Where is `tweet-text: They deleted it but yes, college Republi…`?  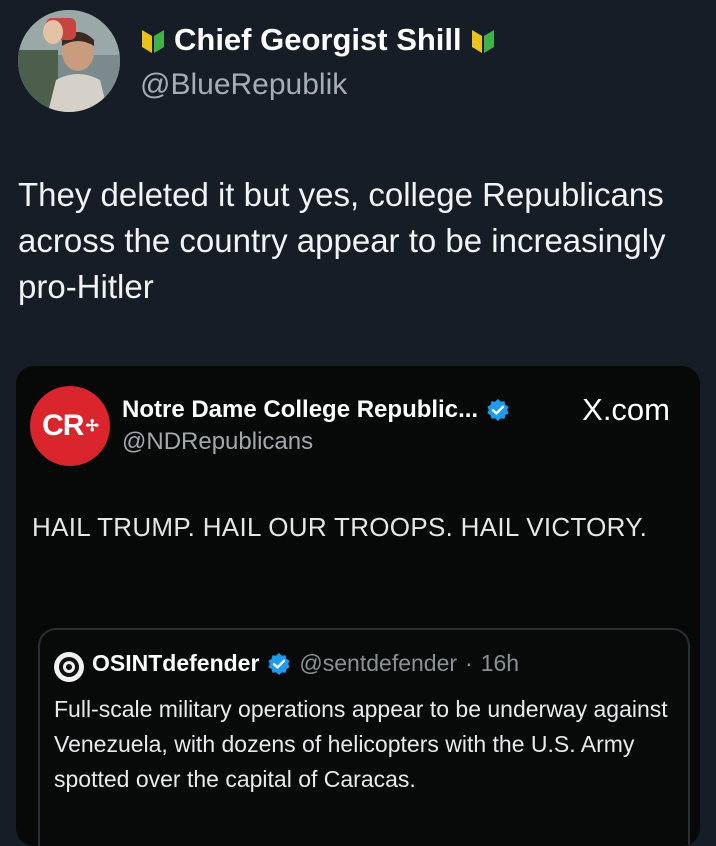
tweet-text: They deleted it but yes, college Republi… is located at coordinates (342, 240).